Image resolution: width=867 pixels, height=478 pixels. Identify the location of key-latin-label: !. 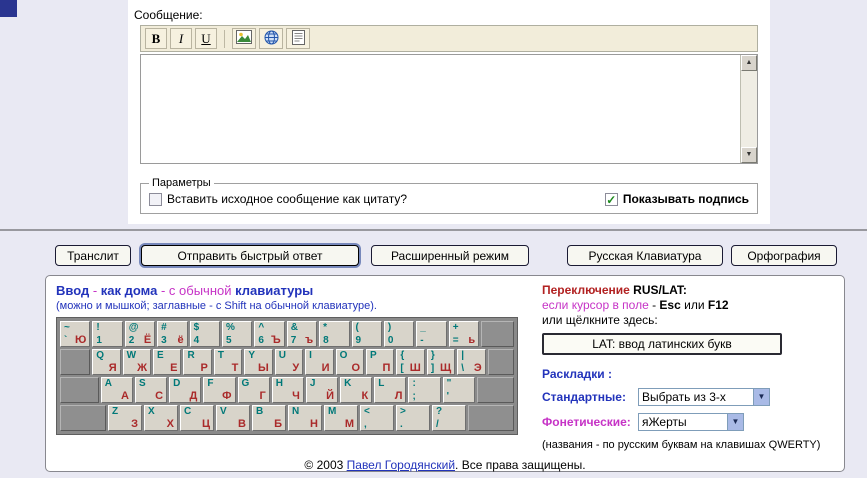
(98, 327).